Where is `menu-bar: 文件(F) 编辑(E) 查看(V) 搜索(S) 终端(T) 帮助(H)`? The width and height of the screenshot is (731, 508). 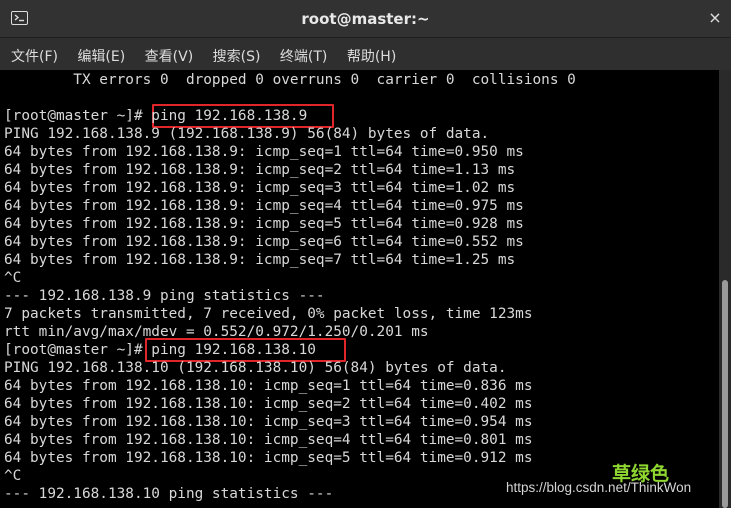 menu-bar: 文件(F) 编辑(E) 查看(V) 搜索(S) 终端(T) 帮助(H) is located at coordinates (365, 54).